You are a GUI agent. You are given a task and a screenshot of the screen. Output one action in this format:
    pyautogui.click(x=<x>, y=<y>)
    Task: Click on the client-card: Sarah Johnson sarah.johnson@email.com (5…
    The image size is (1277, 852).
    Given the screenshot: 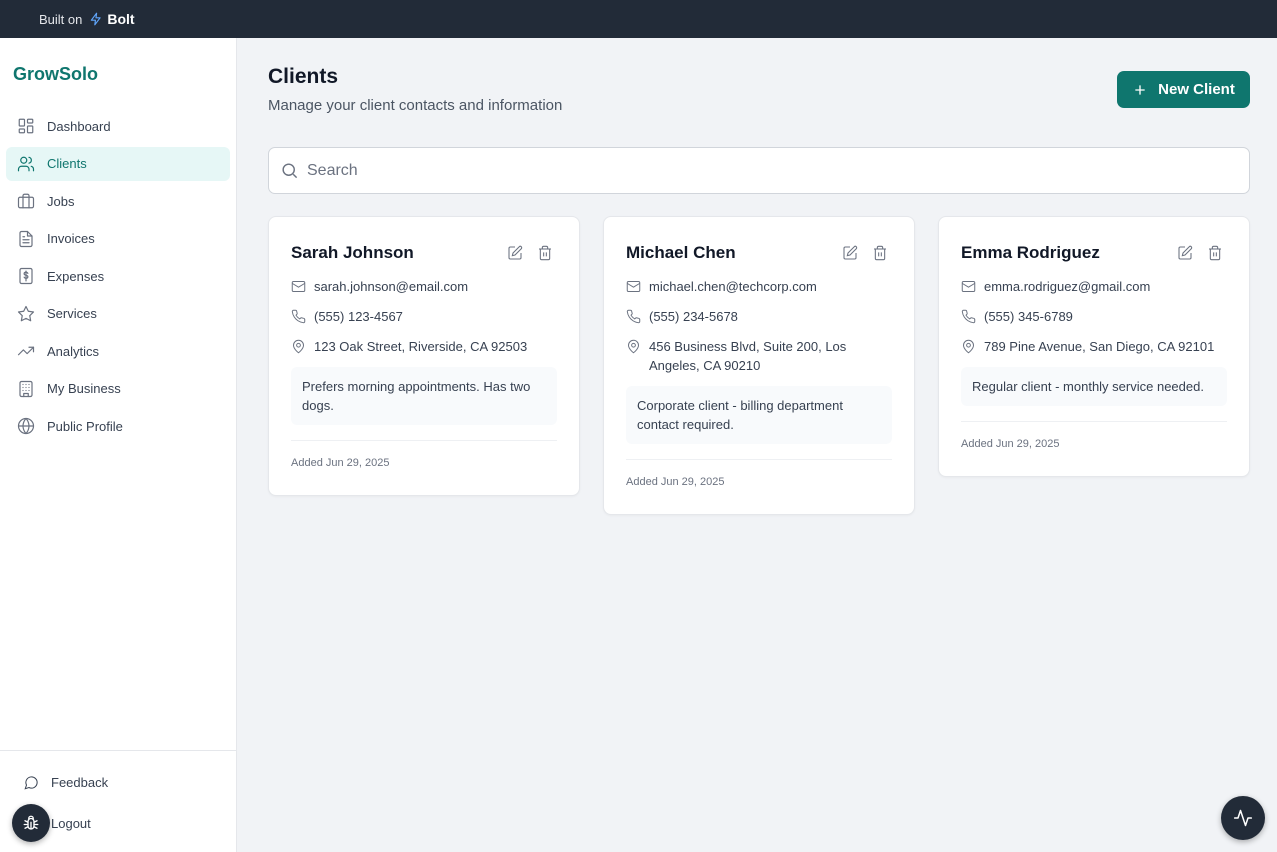 What is the action you would take?
    pyautogui.click(x=424, y=356)
    